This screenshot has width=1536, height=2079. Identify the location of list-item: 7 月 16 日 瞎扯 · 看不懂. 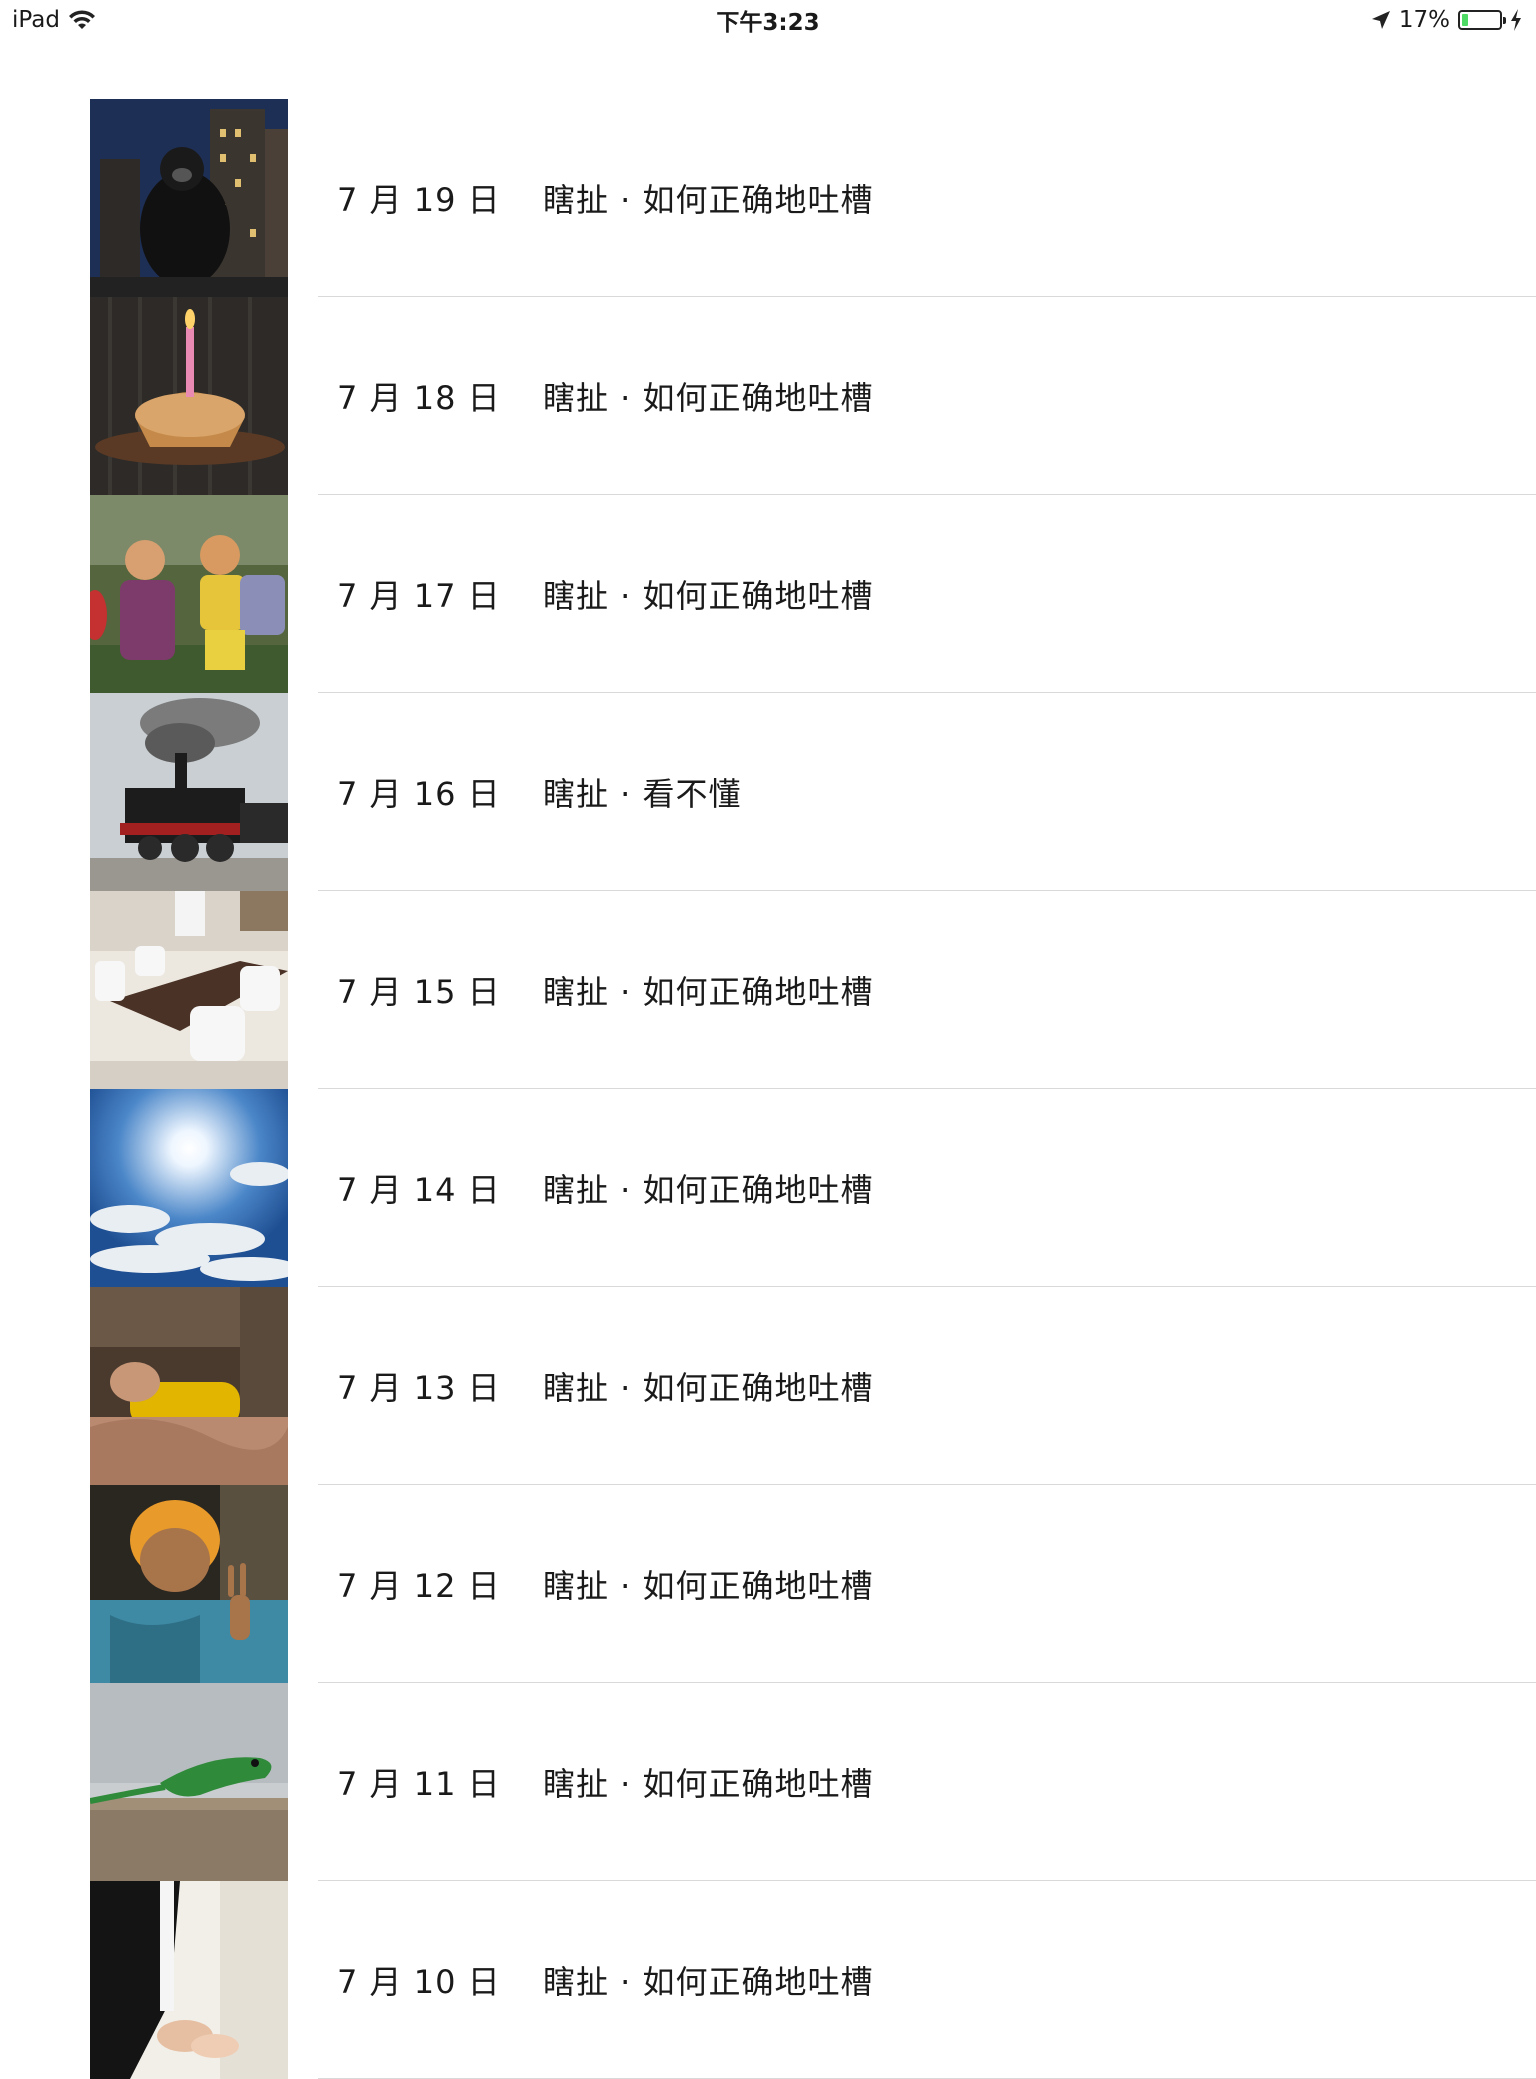
(768, 792).